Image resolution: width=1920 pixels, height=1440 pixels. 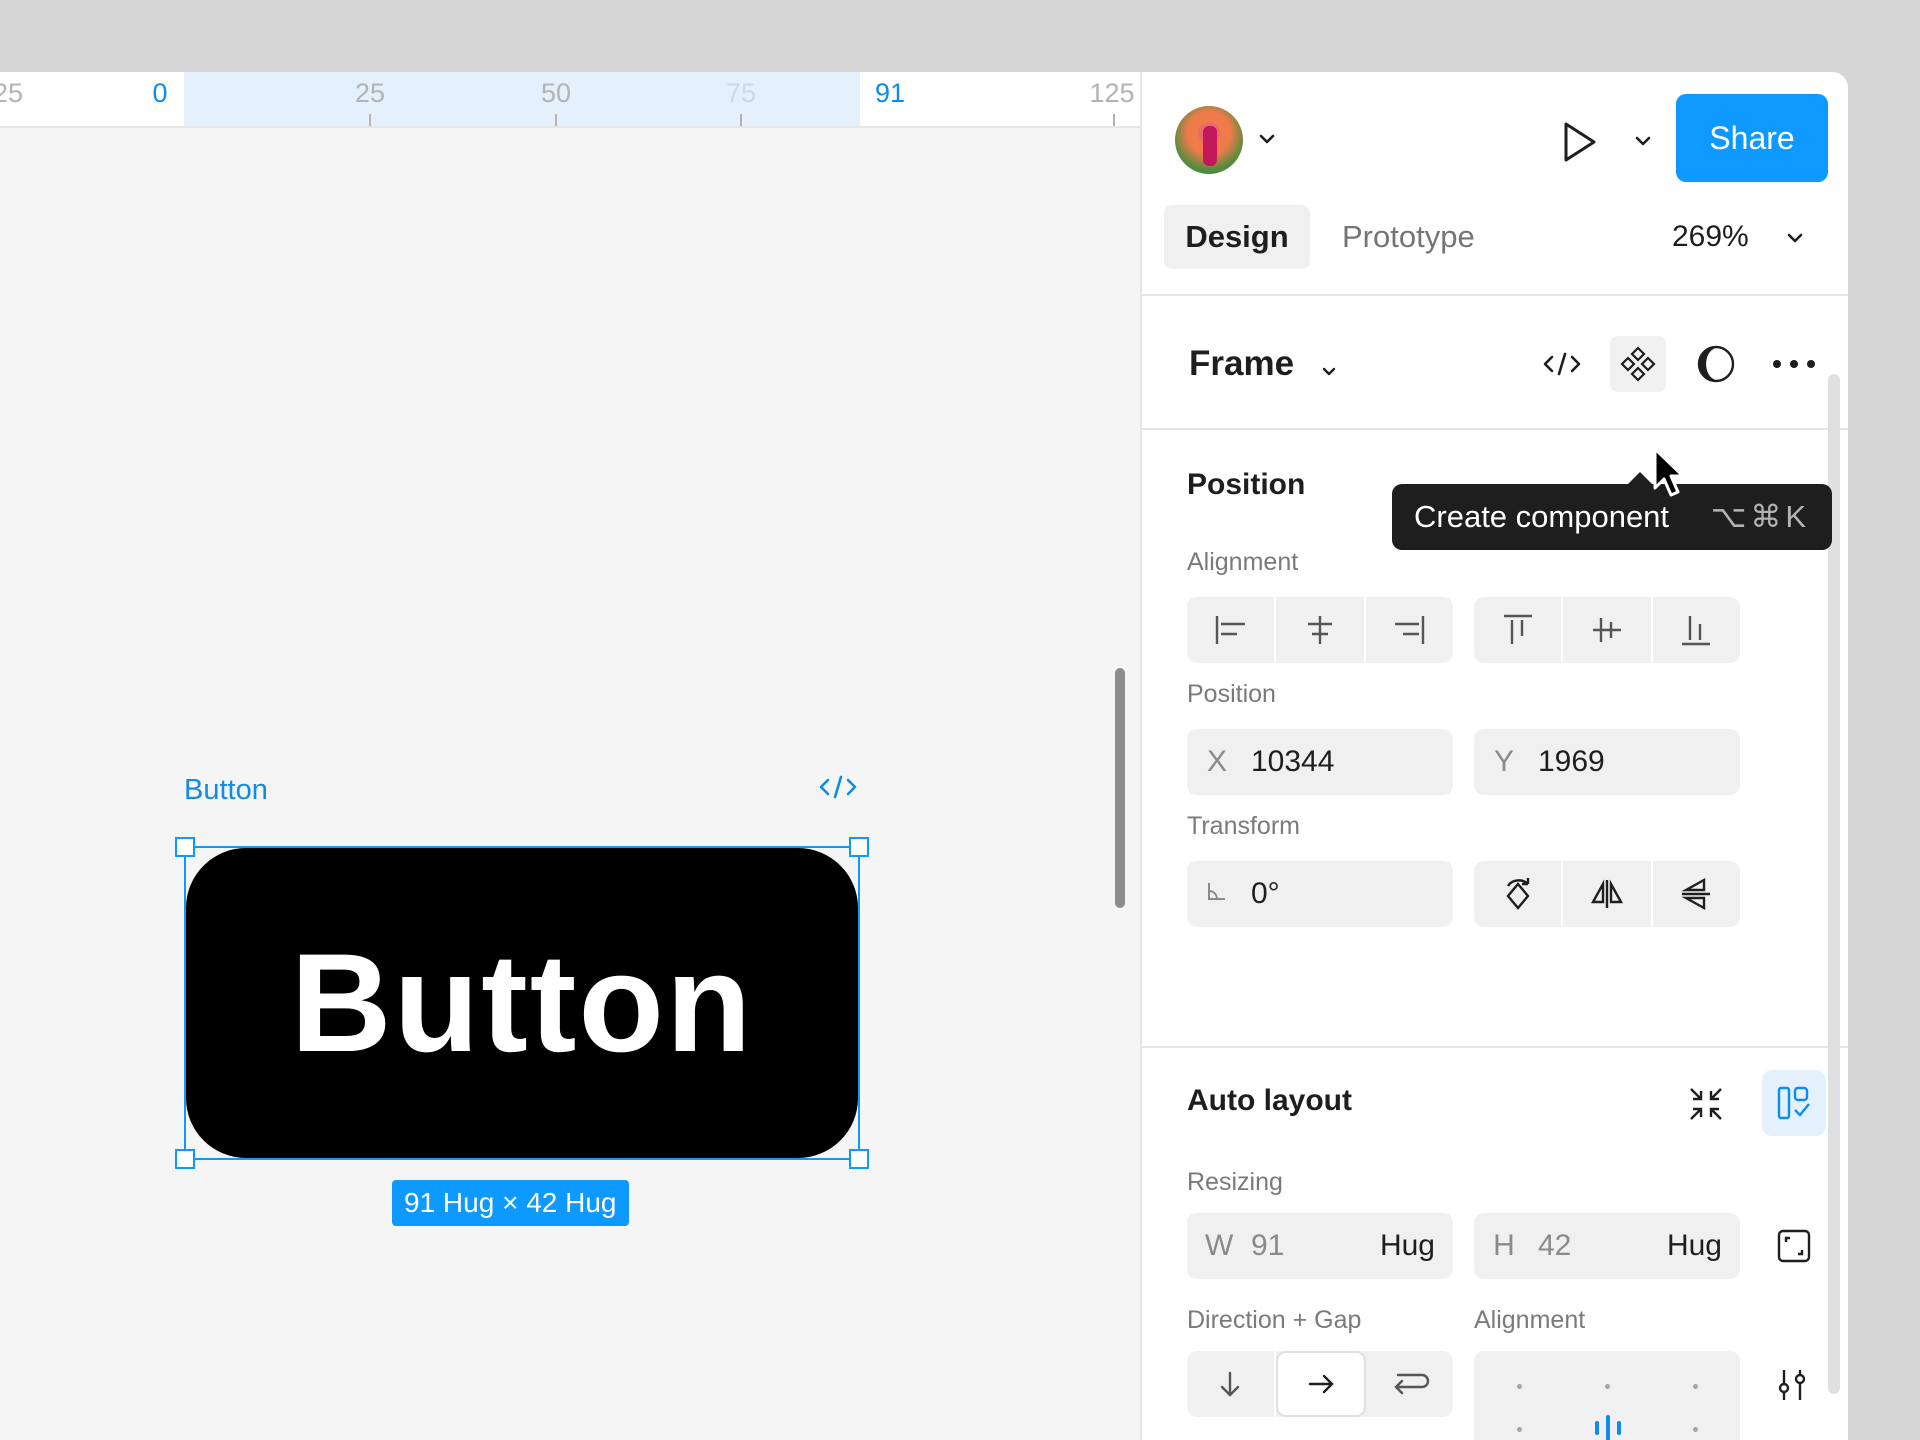 What do you see at coordinates (1519, 894) in the screenshot?
I see `rotate-icon` at bounding box center [1519, 894].